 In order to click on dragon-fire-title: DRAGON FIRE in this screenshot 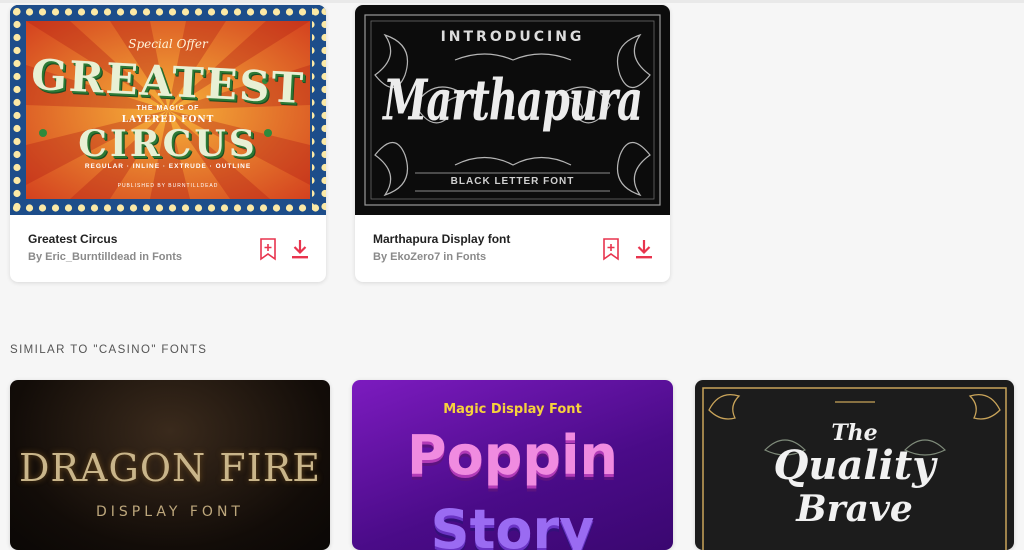, I will do `click(170, 468)`.